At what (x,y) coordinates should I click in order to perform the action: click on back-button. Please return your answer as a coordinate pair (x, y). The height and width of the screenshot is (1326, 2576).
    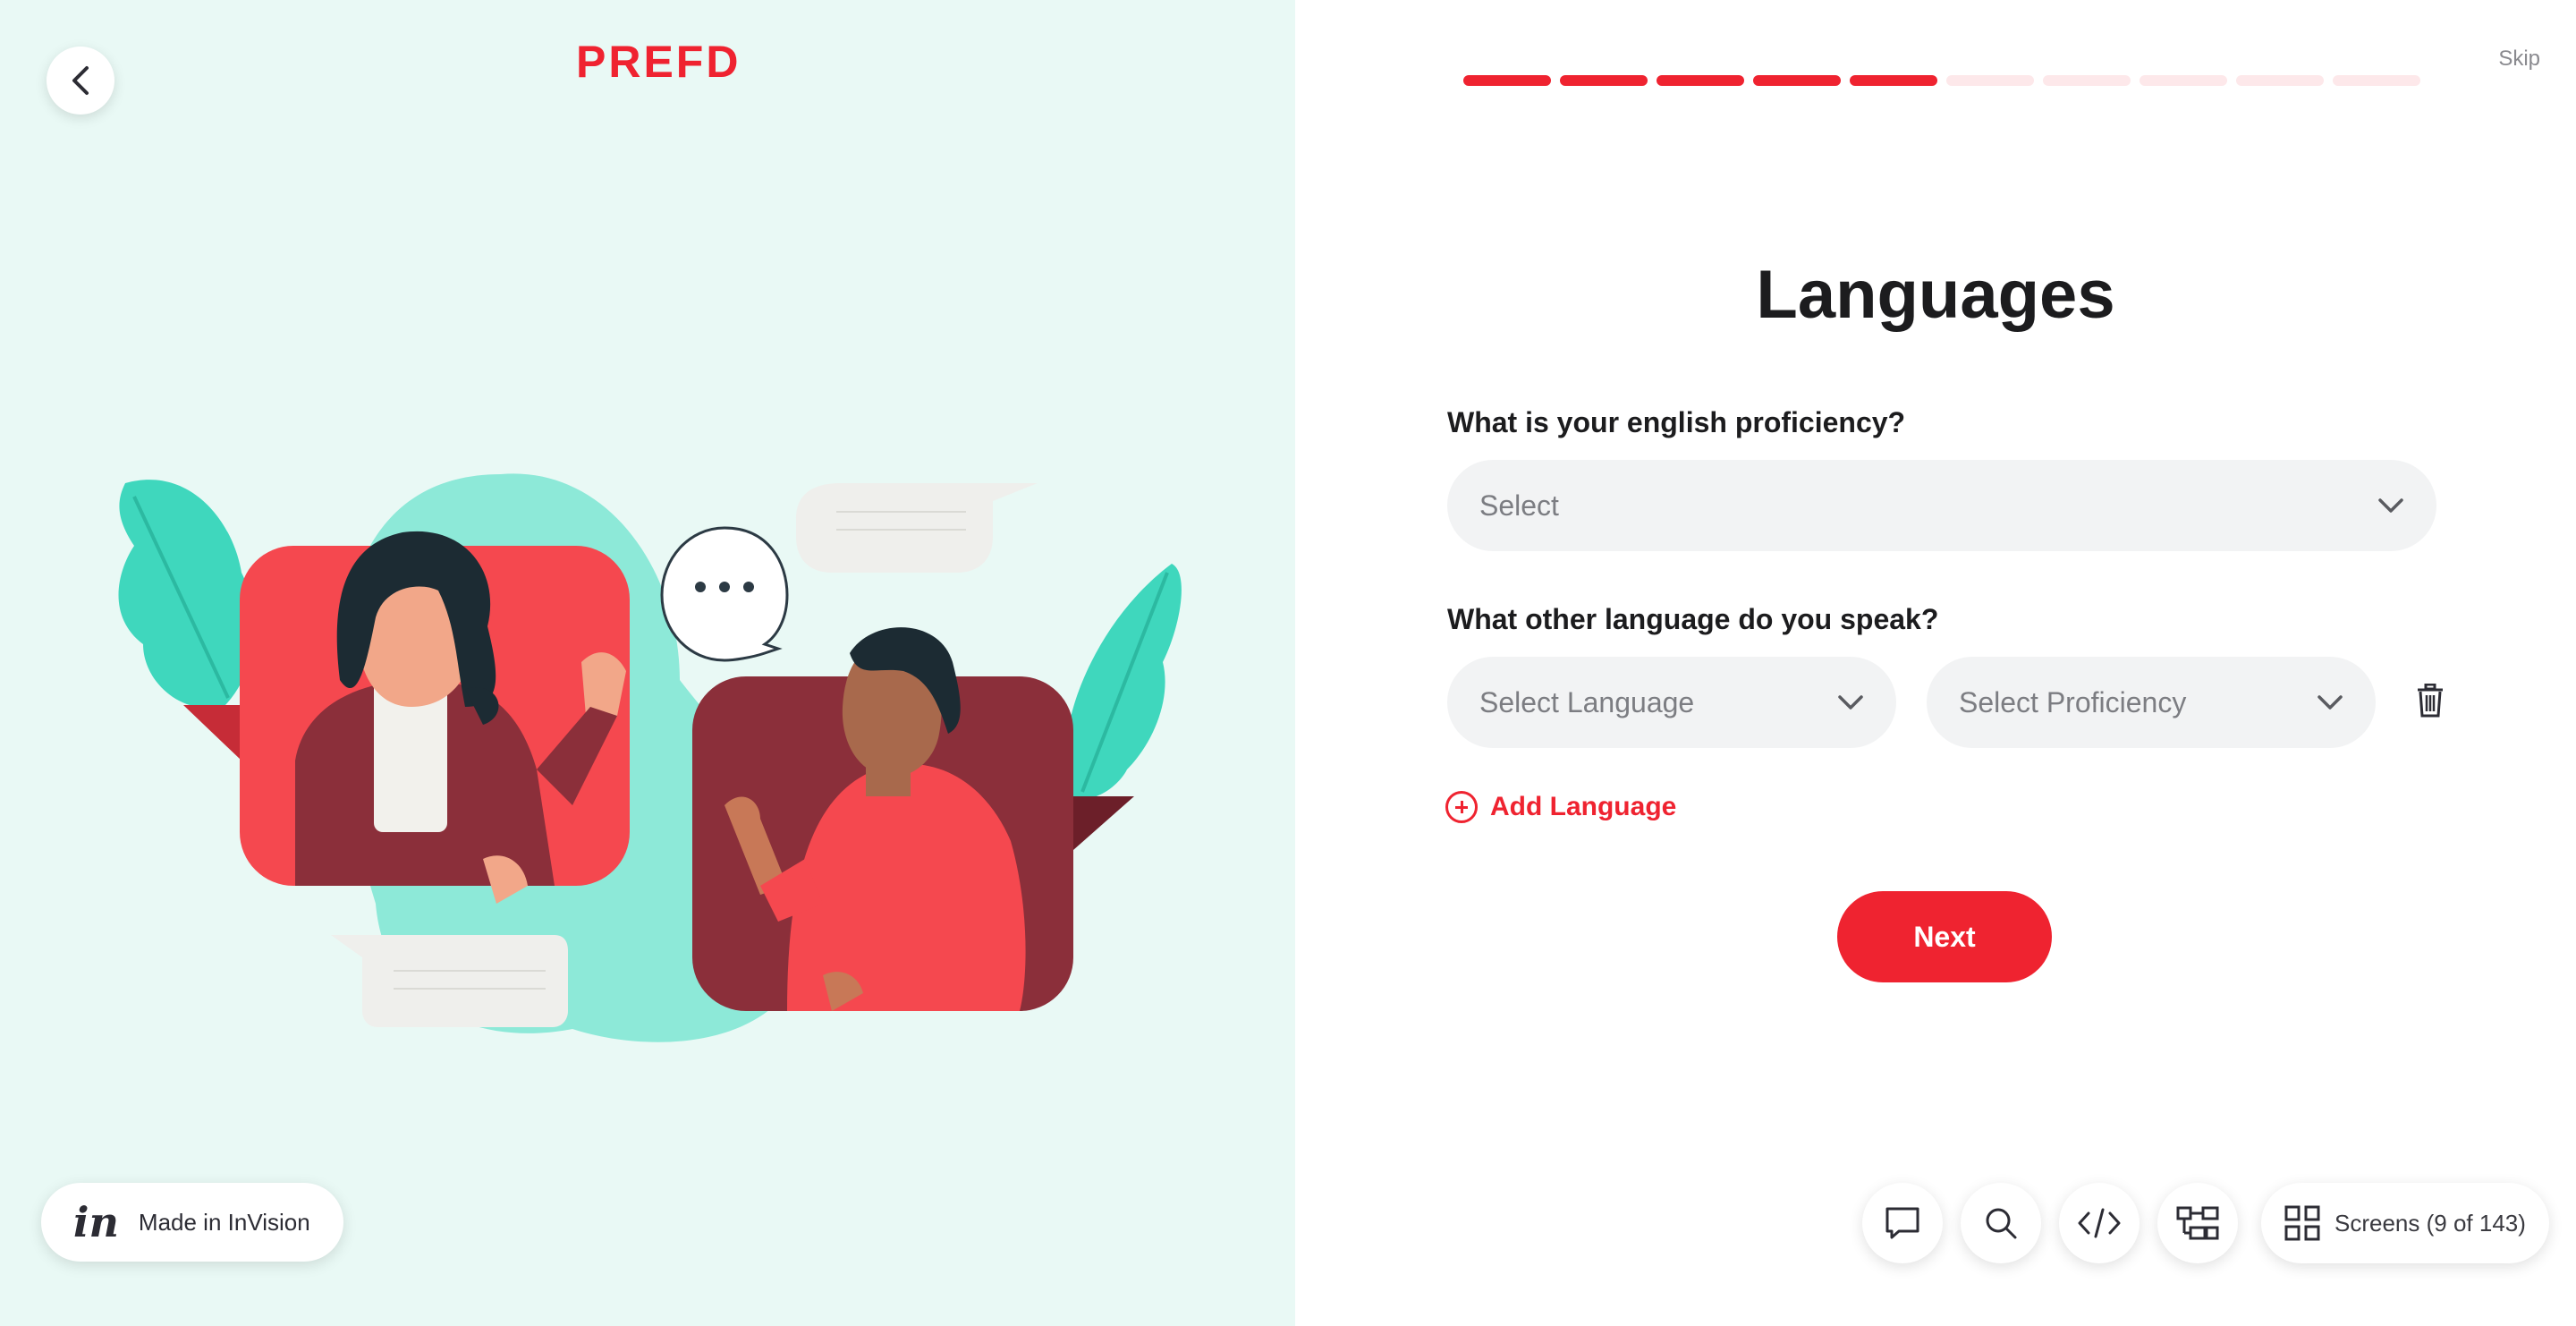
    Looking at the image, I should click on (80, 81).